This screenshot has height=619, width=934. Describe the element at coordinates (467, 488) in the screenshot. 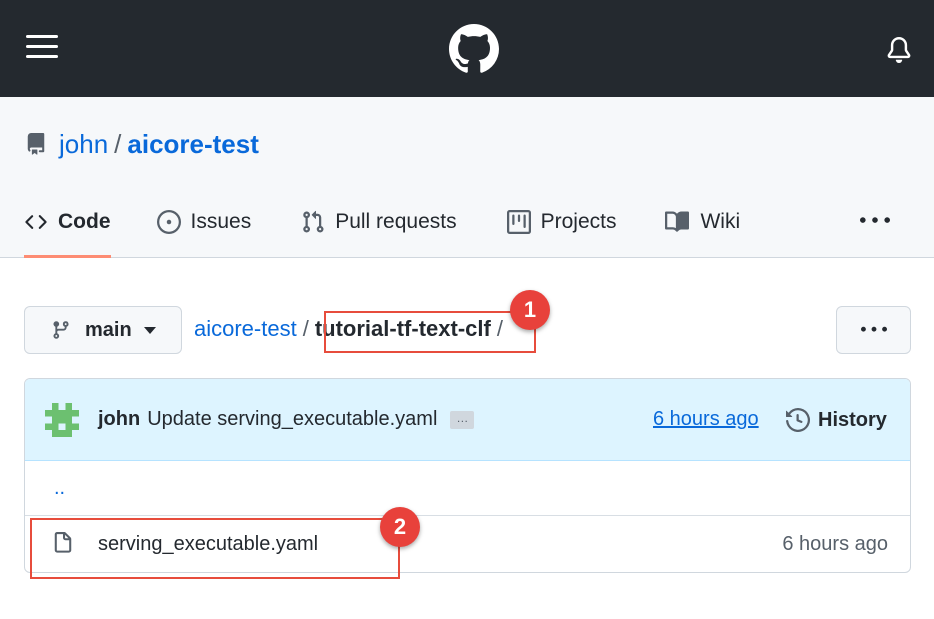

I see `parent-directory-row: ..` at that location.